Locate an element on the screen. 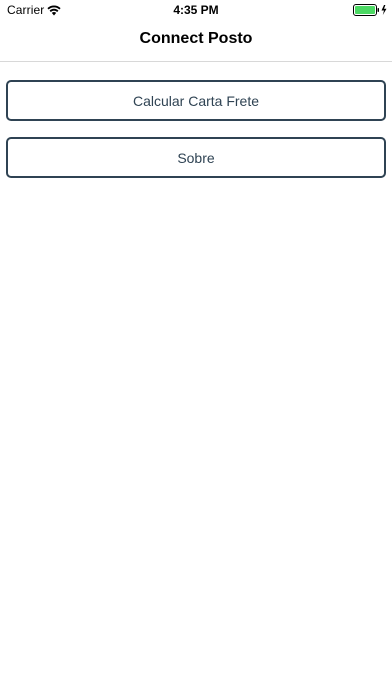  battery-icon is located at coordinates (371, 9).